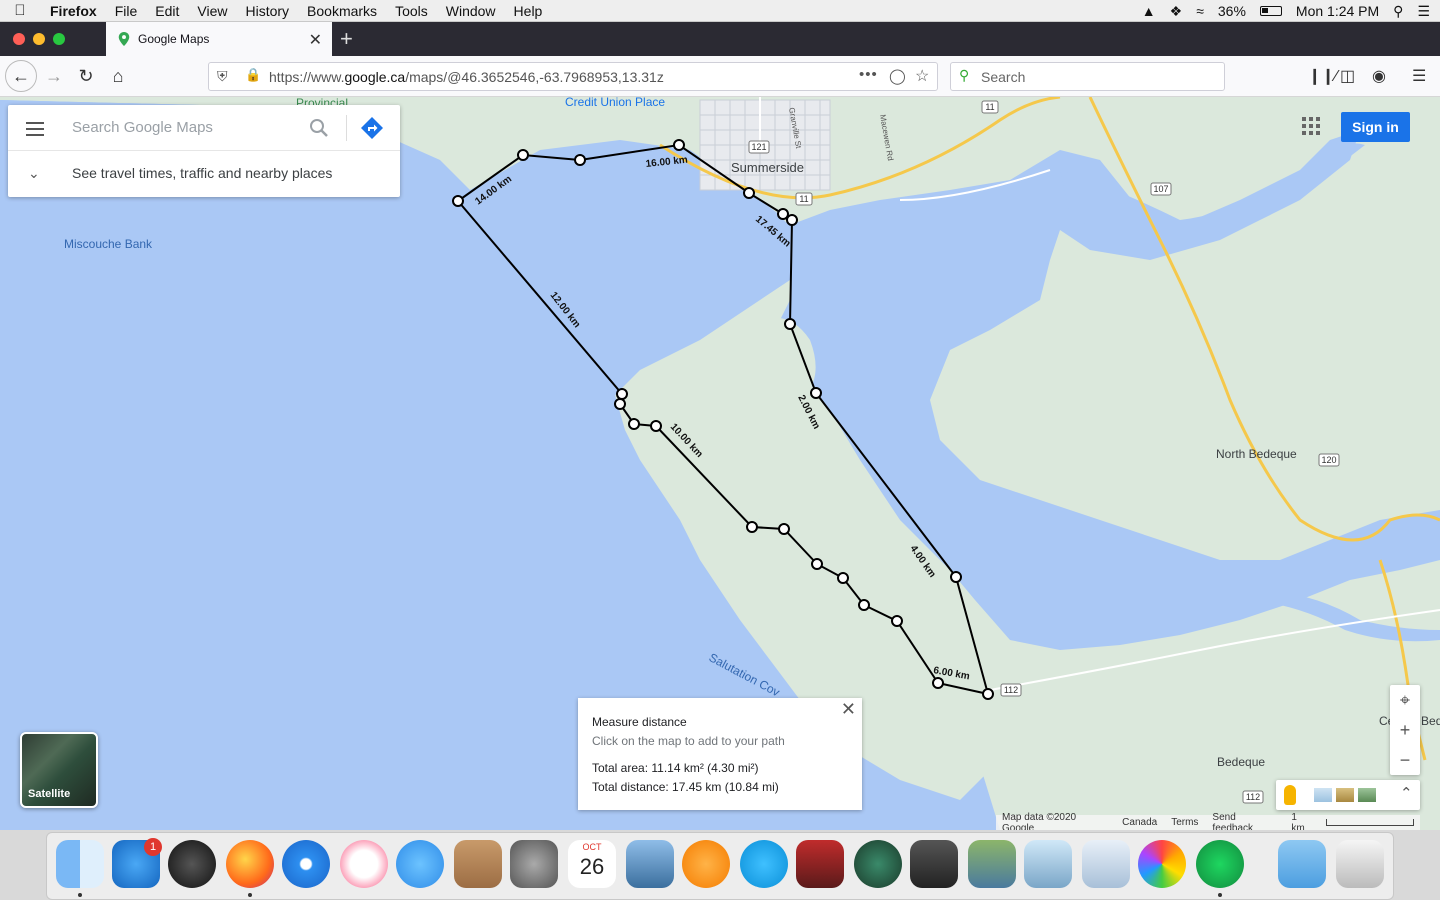 Image resolution: width=1440 pixels, height=900 pixels. What do you see at coordinates (142, 127) in the screenshot?
I see `maps-search-input: Search Google Maps` at bounding box center [142, 127].